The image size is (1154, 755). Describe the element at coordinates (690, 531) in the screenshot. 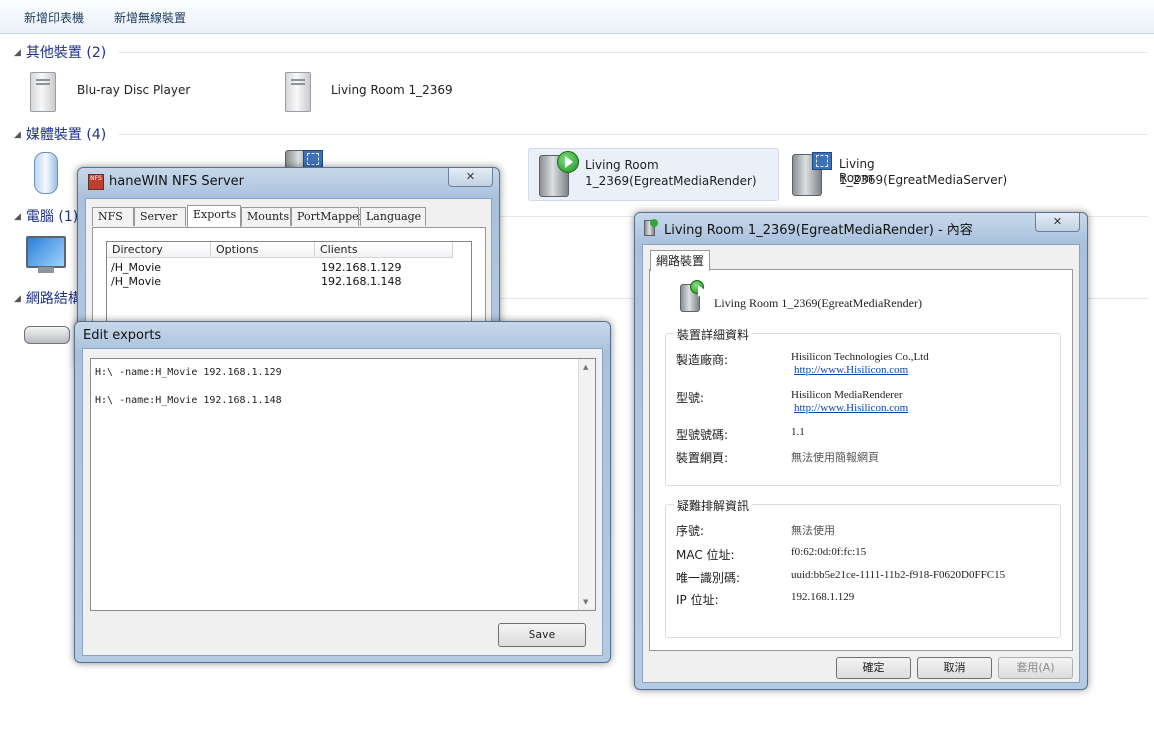

I see `serial-label: 序號:` at that location.